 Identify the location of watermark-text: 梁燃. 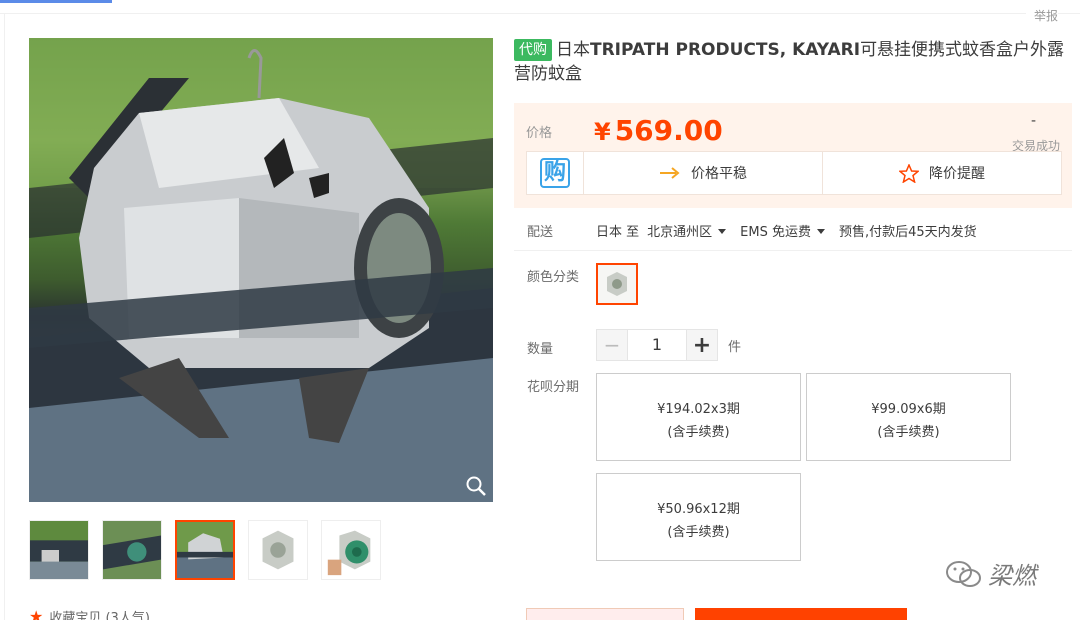
(1012, 576).